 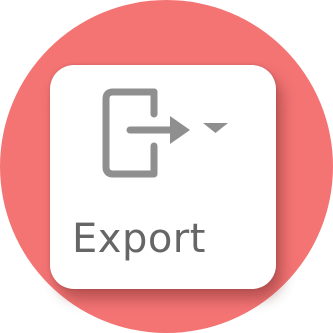 What do you see at coordinates (165, 133) in the screenshot?
I see `export-icon` at bounding box center [165, 133].